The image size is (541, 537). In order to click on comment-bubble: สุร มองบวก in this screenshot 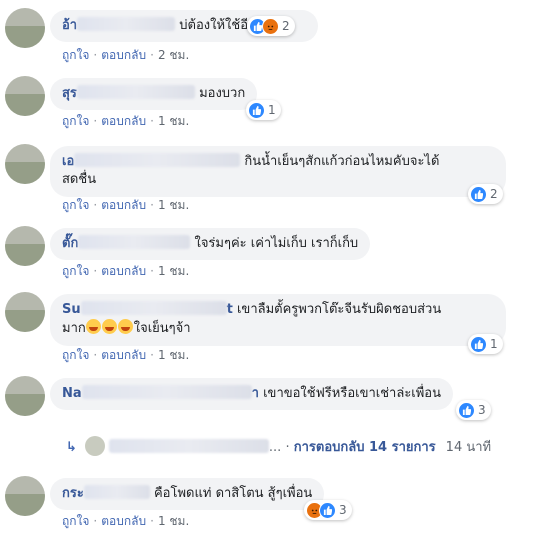, I will do `click(154, 94)`.